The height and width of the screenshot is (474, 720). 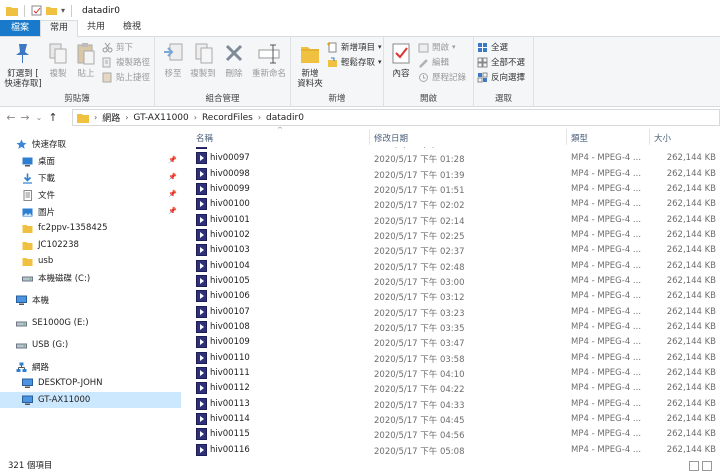 I want to click on rename-button: 重新命名, so click(x=269, y=60).